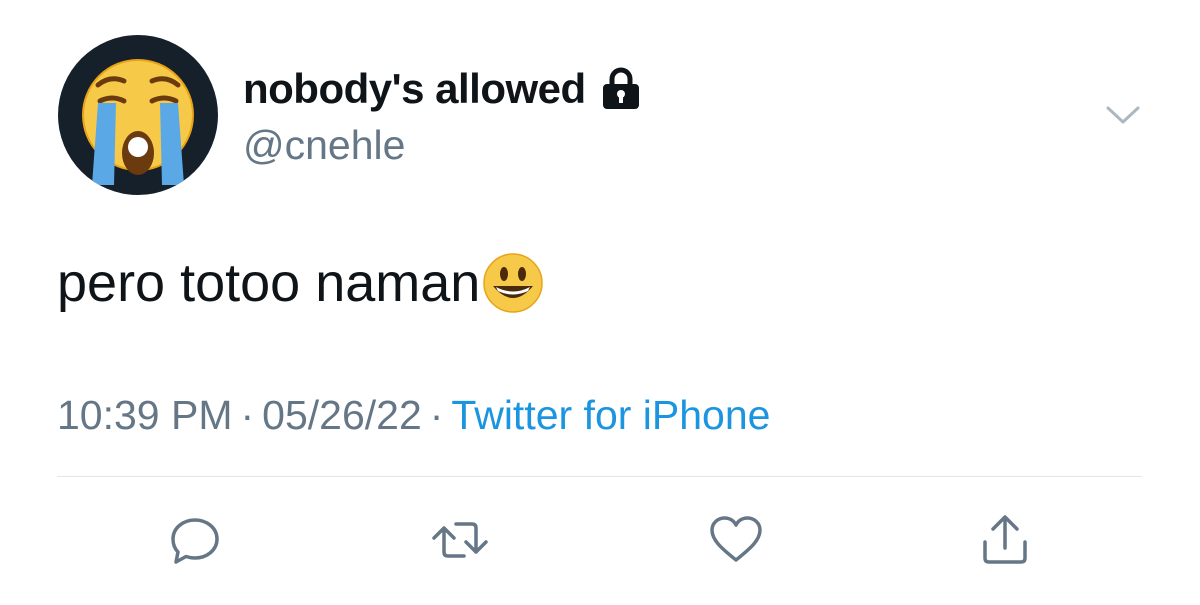 This screenshot has height=605, width=1200. Describe the element at coordinates (621, 89) in the screenshot. I see `lock-icon` at that location.